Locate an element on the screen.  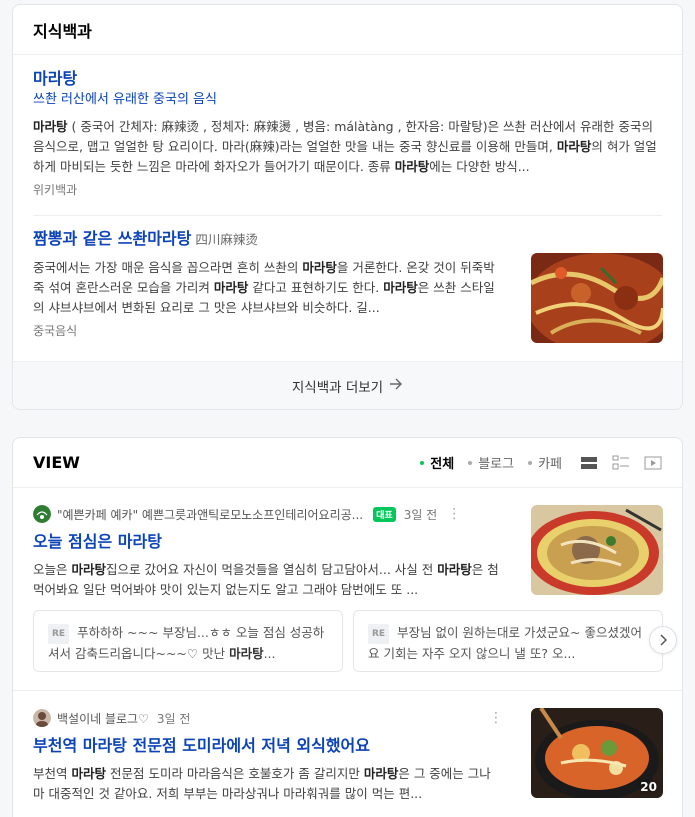
entry-title: 마라탕 is located at coordinates (347, 79).